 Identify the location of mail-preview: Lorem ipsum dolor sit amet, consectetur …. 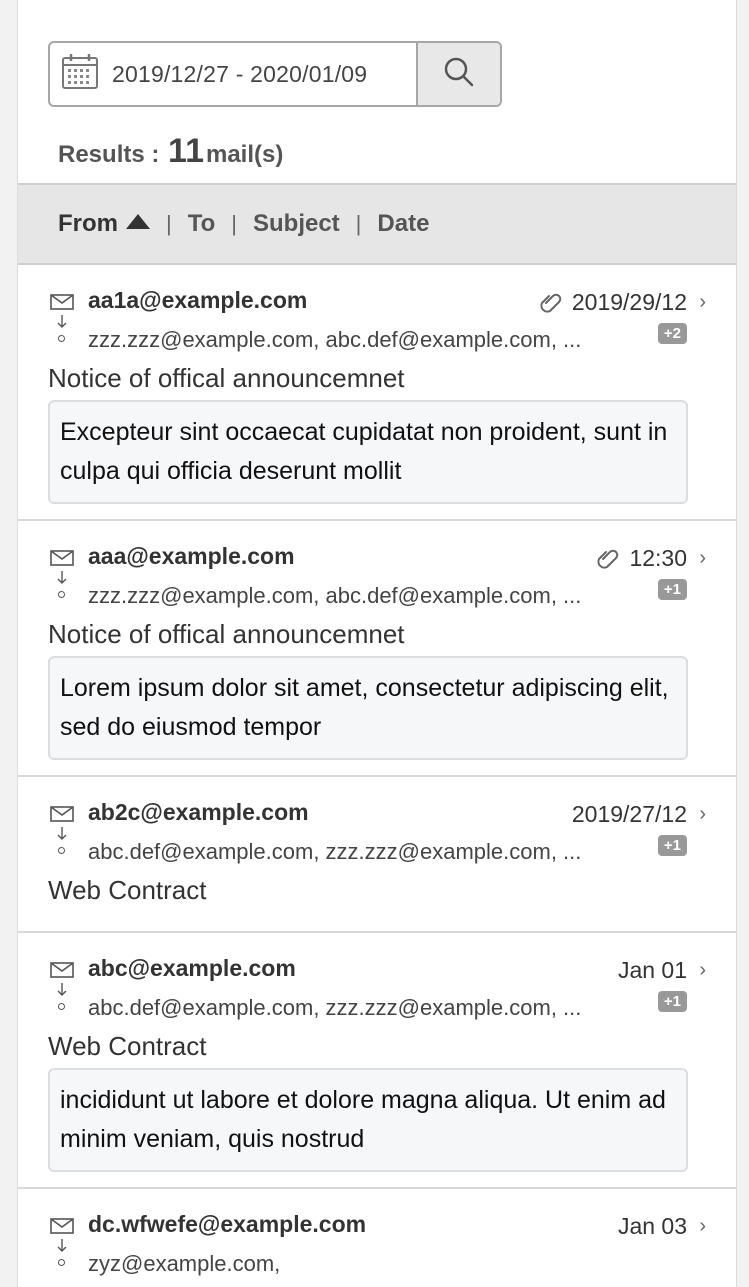
(368, 708).